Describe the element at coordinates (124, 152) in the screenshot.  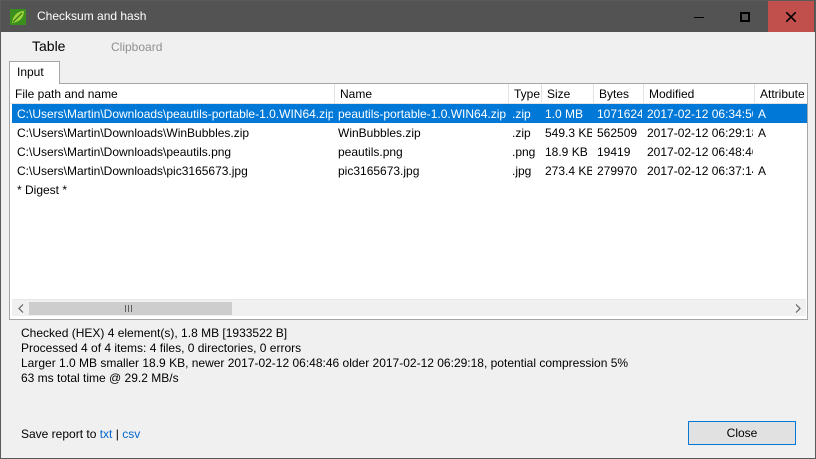
I see `cell-path: C:\Users\Martin\Downloads\peautils.png` at that location.